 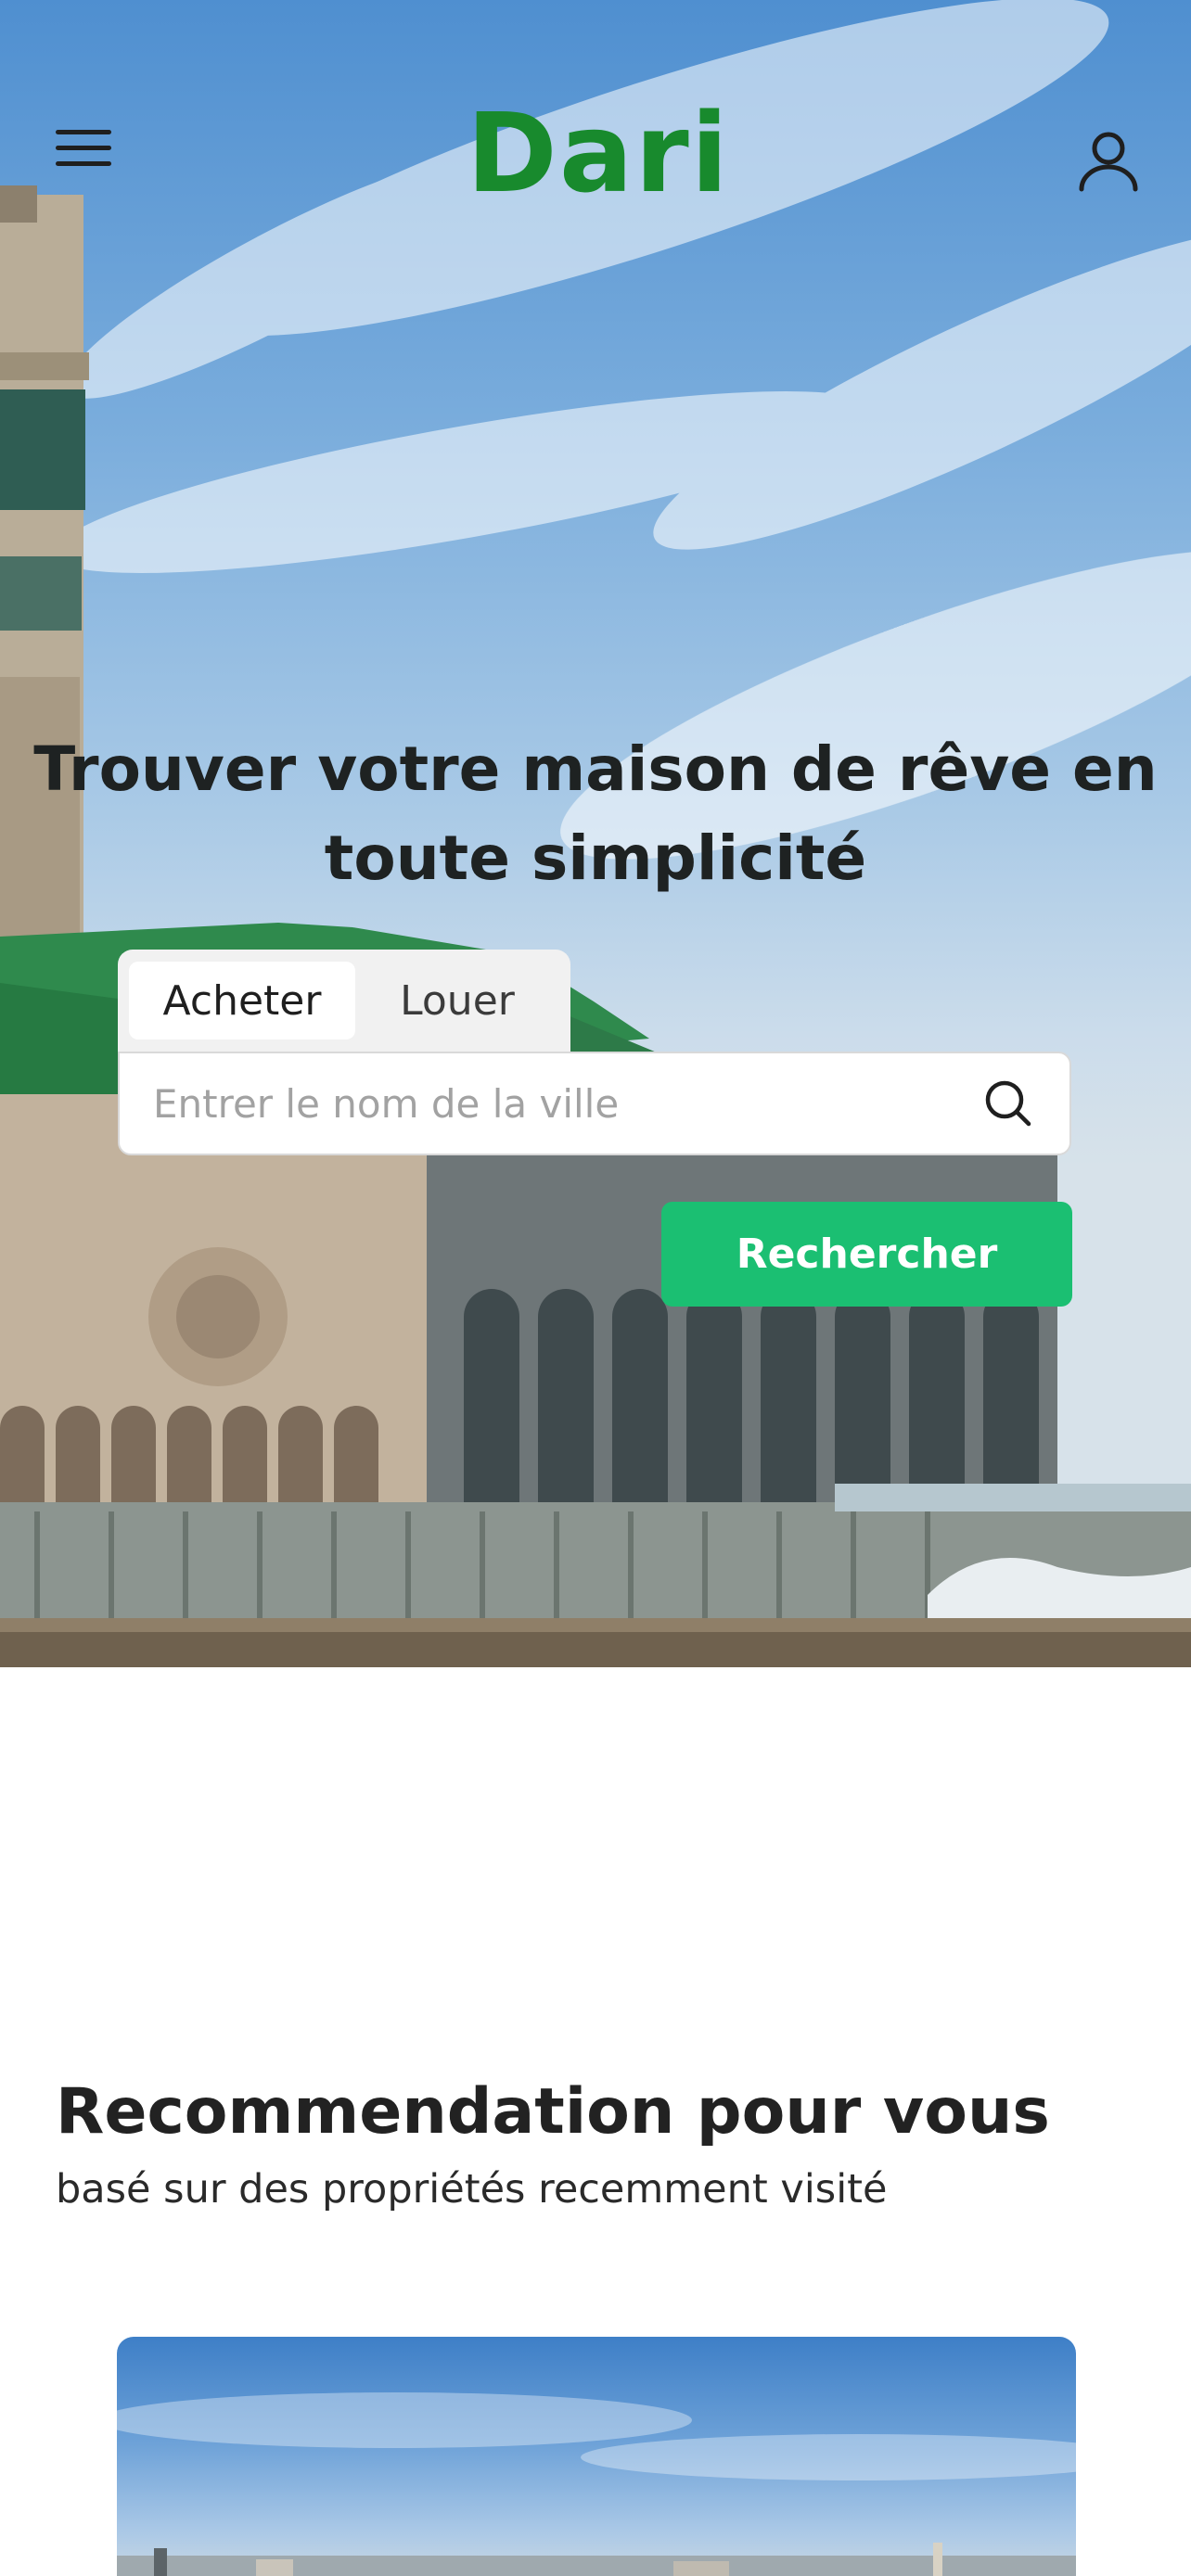 What do you see at coordinates (553, 2112) in the screenshot?
I see `recommendations-title: Recommendation pour vous` at bounding box center [553, 2112].